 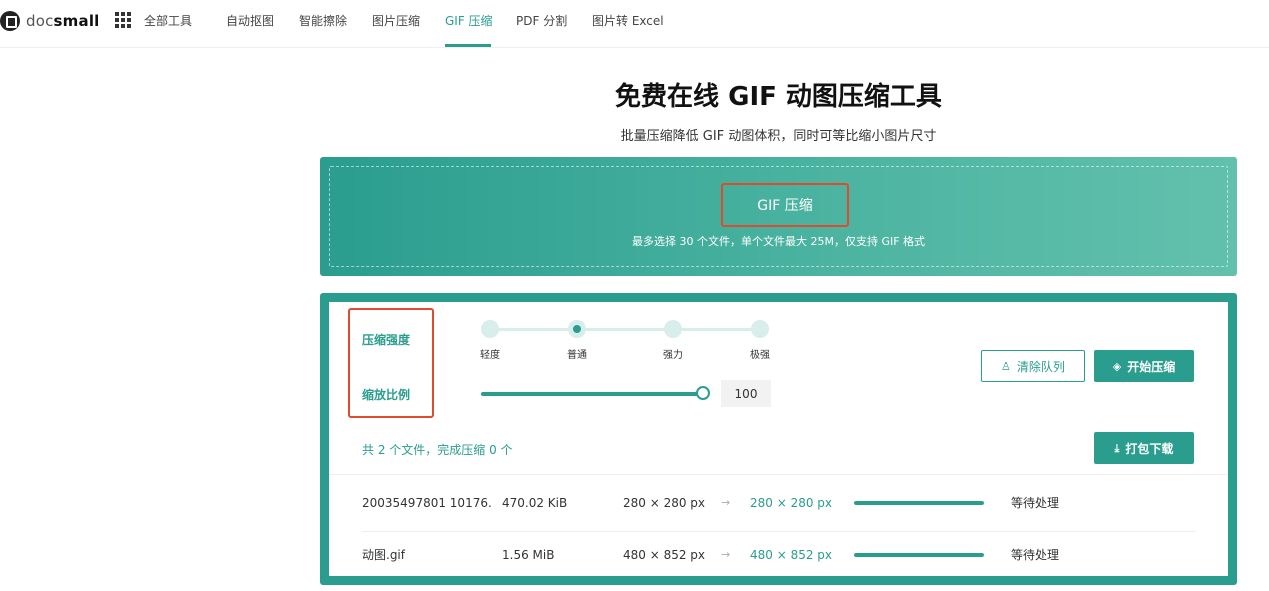 I want to click on docsmall-logo: docsmall, so click(x=50, y=21).